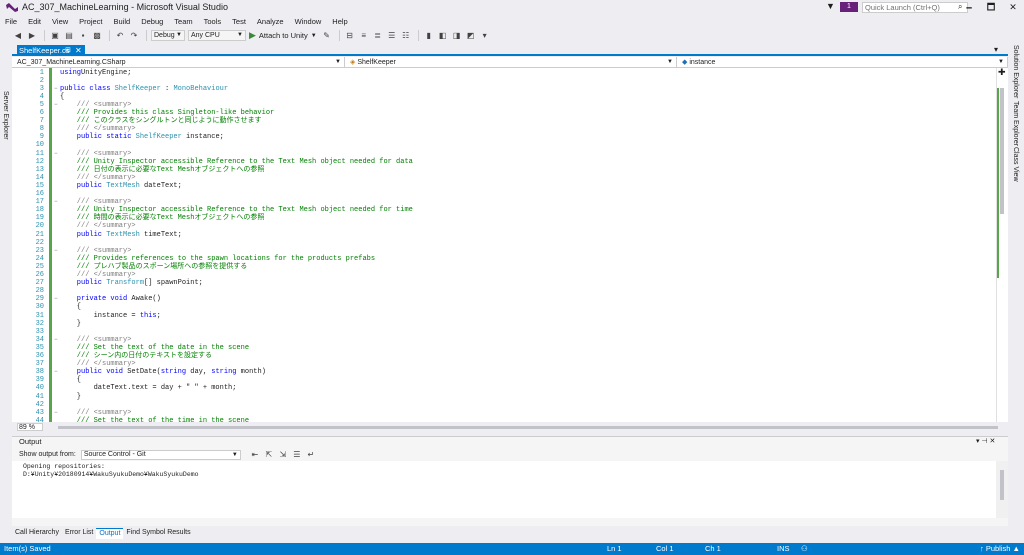 The width and height of the screenshot is (1024, 555). I want to click on previous-message-icon: ⇱, so click(269, 454).